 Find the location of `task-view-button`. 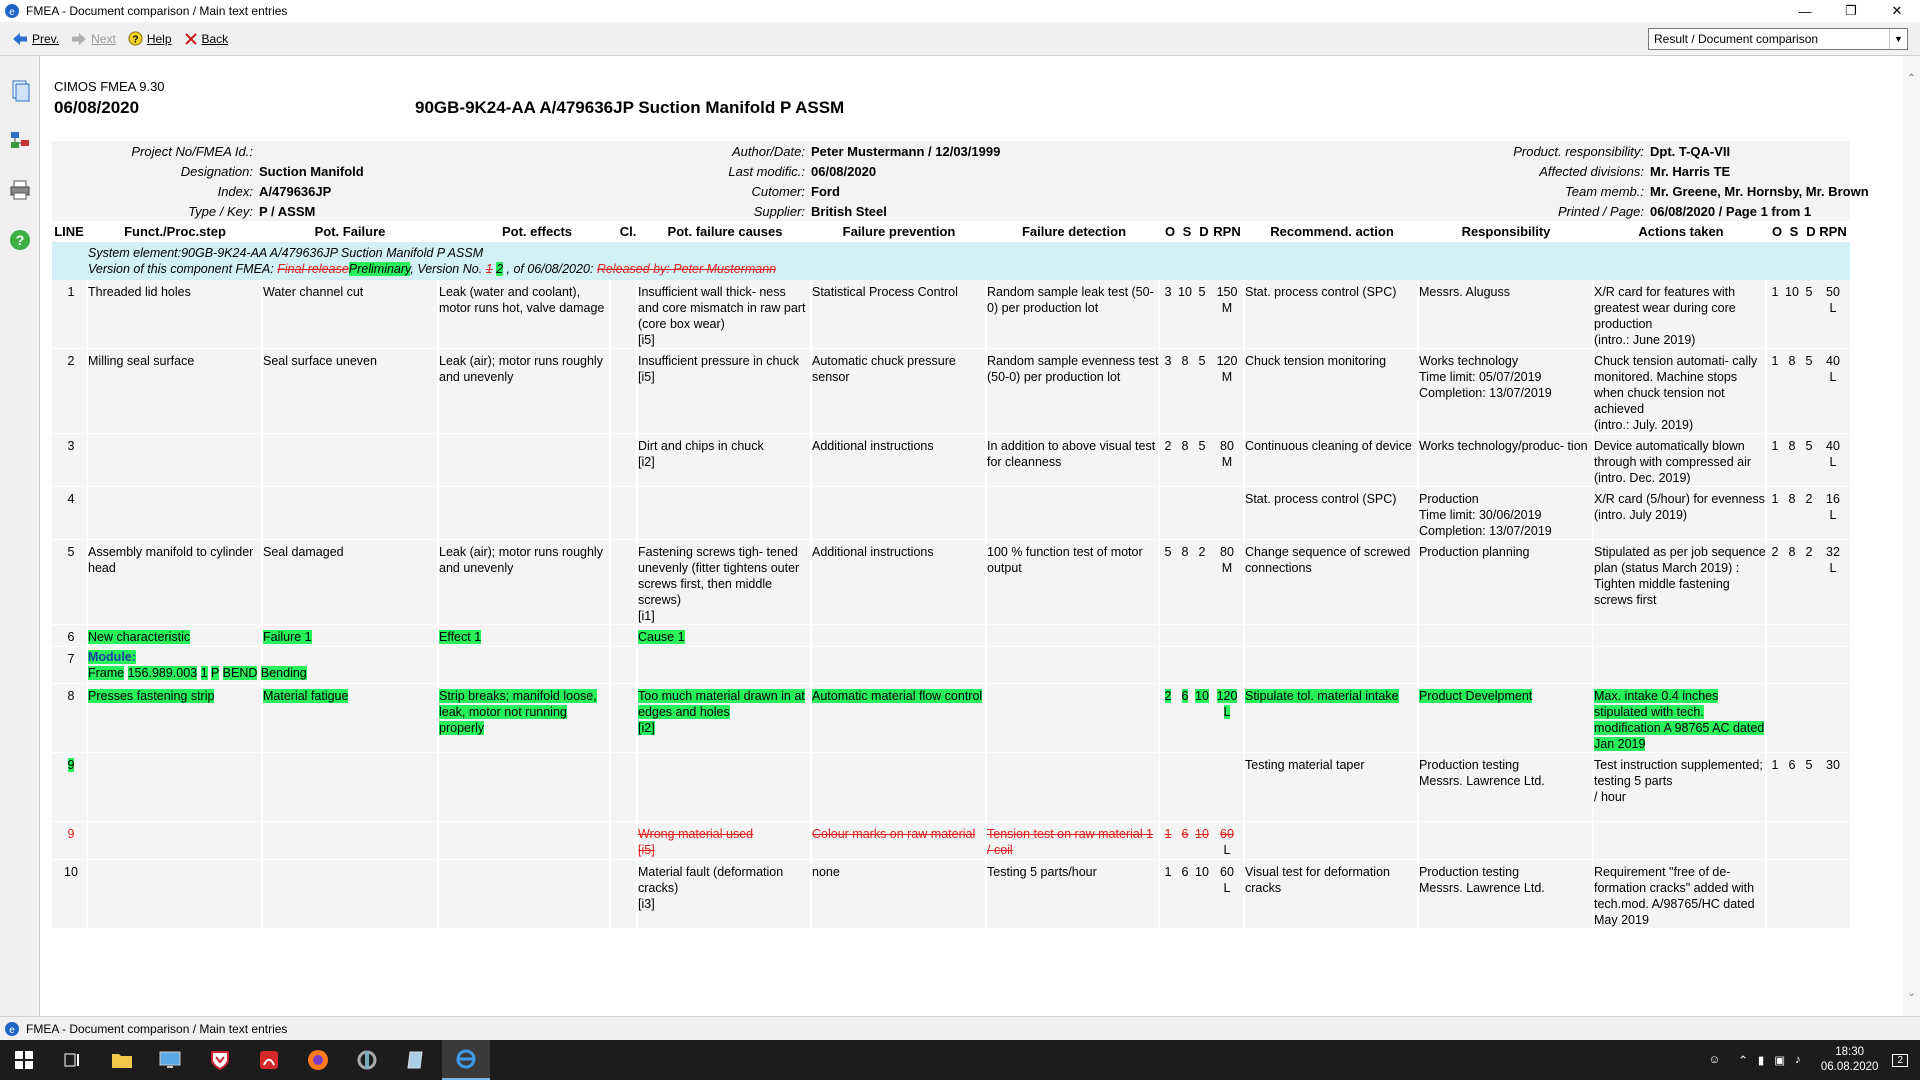

task-view-button is located at coordinates (72, 1060).